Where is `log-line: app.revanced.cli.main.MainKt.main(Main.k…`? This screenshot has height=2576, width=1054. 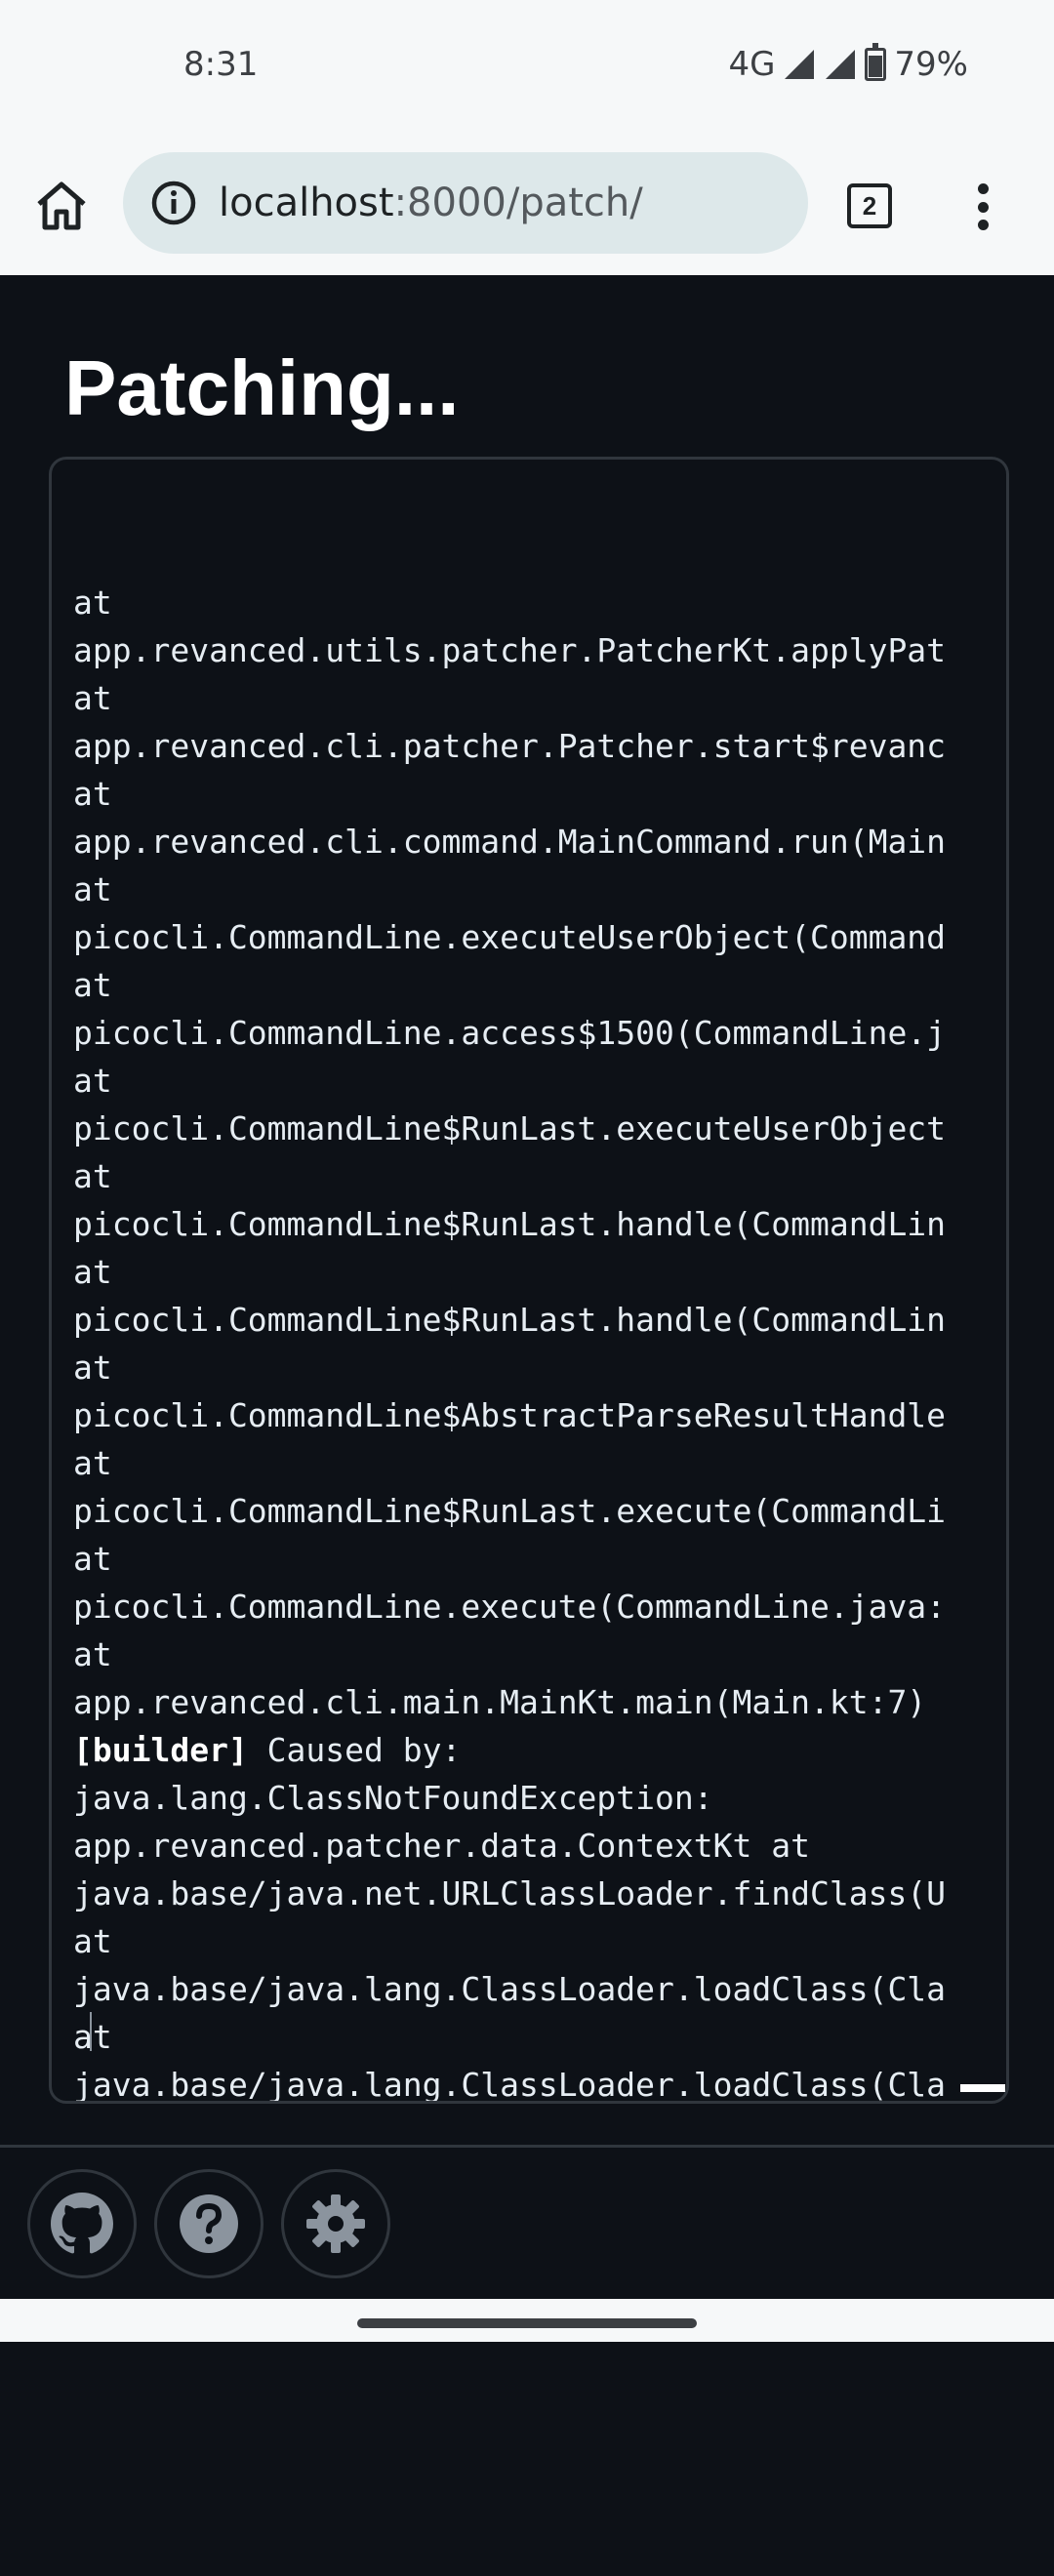
log-line: app.revanced.cli.main.MainKt.main(Main.k… is located at coordinates (500, 1702).